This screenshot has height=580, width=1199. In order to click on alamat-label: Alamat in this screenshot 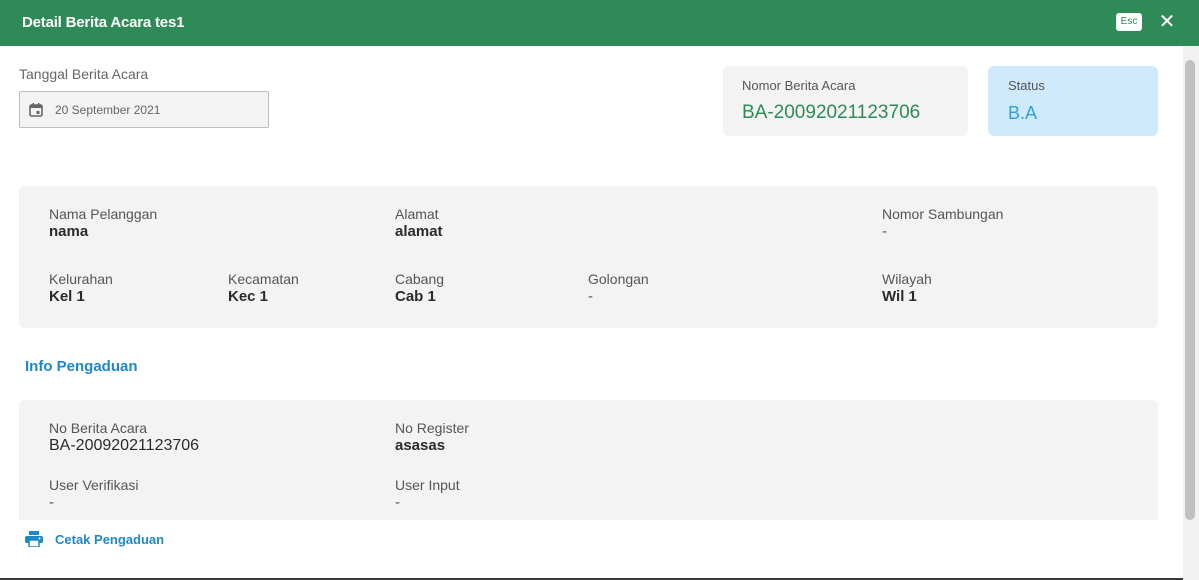, I will do `click(417, 214)`.